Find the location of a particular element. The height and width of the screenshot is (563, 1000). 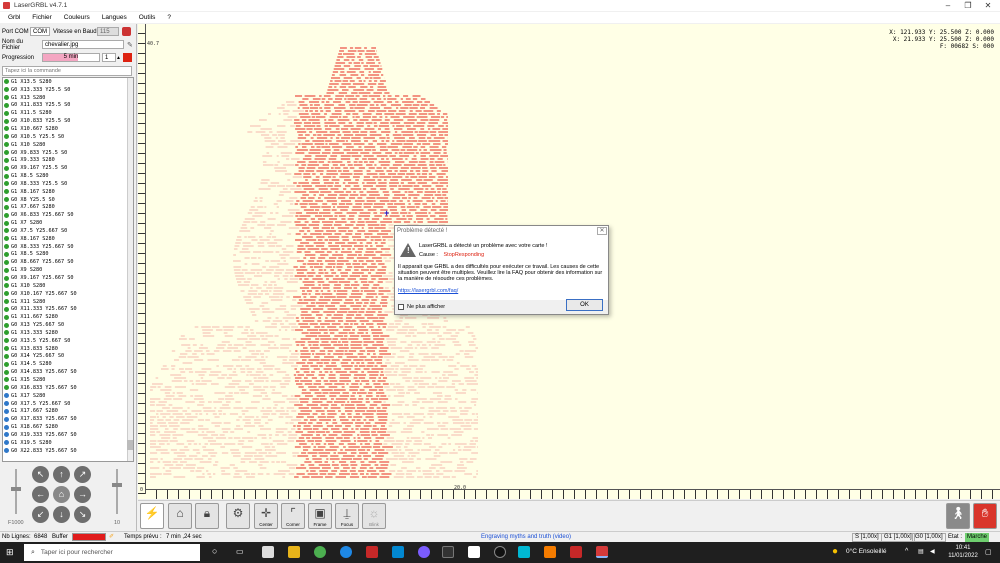

reset-button: ⚙ is located at coordinates (238, 516).